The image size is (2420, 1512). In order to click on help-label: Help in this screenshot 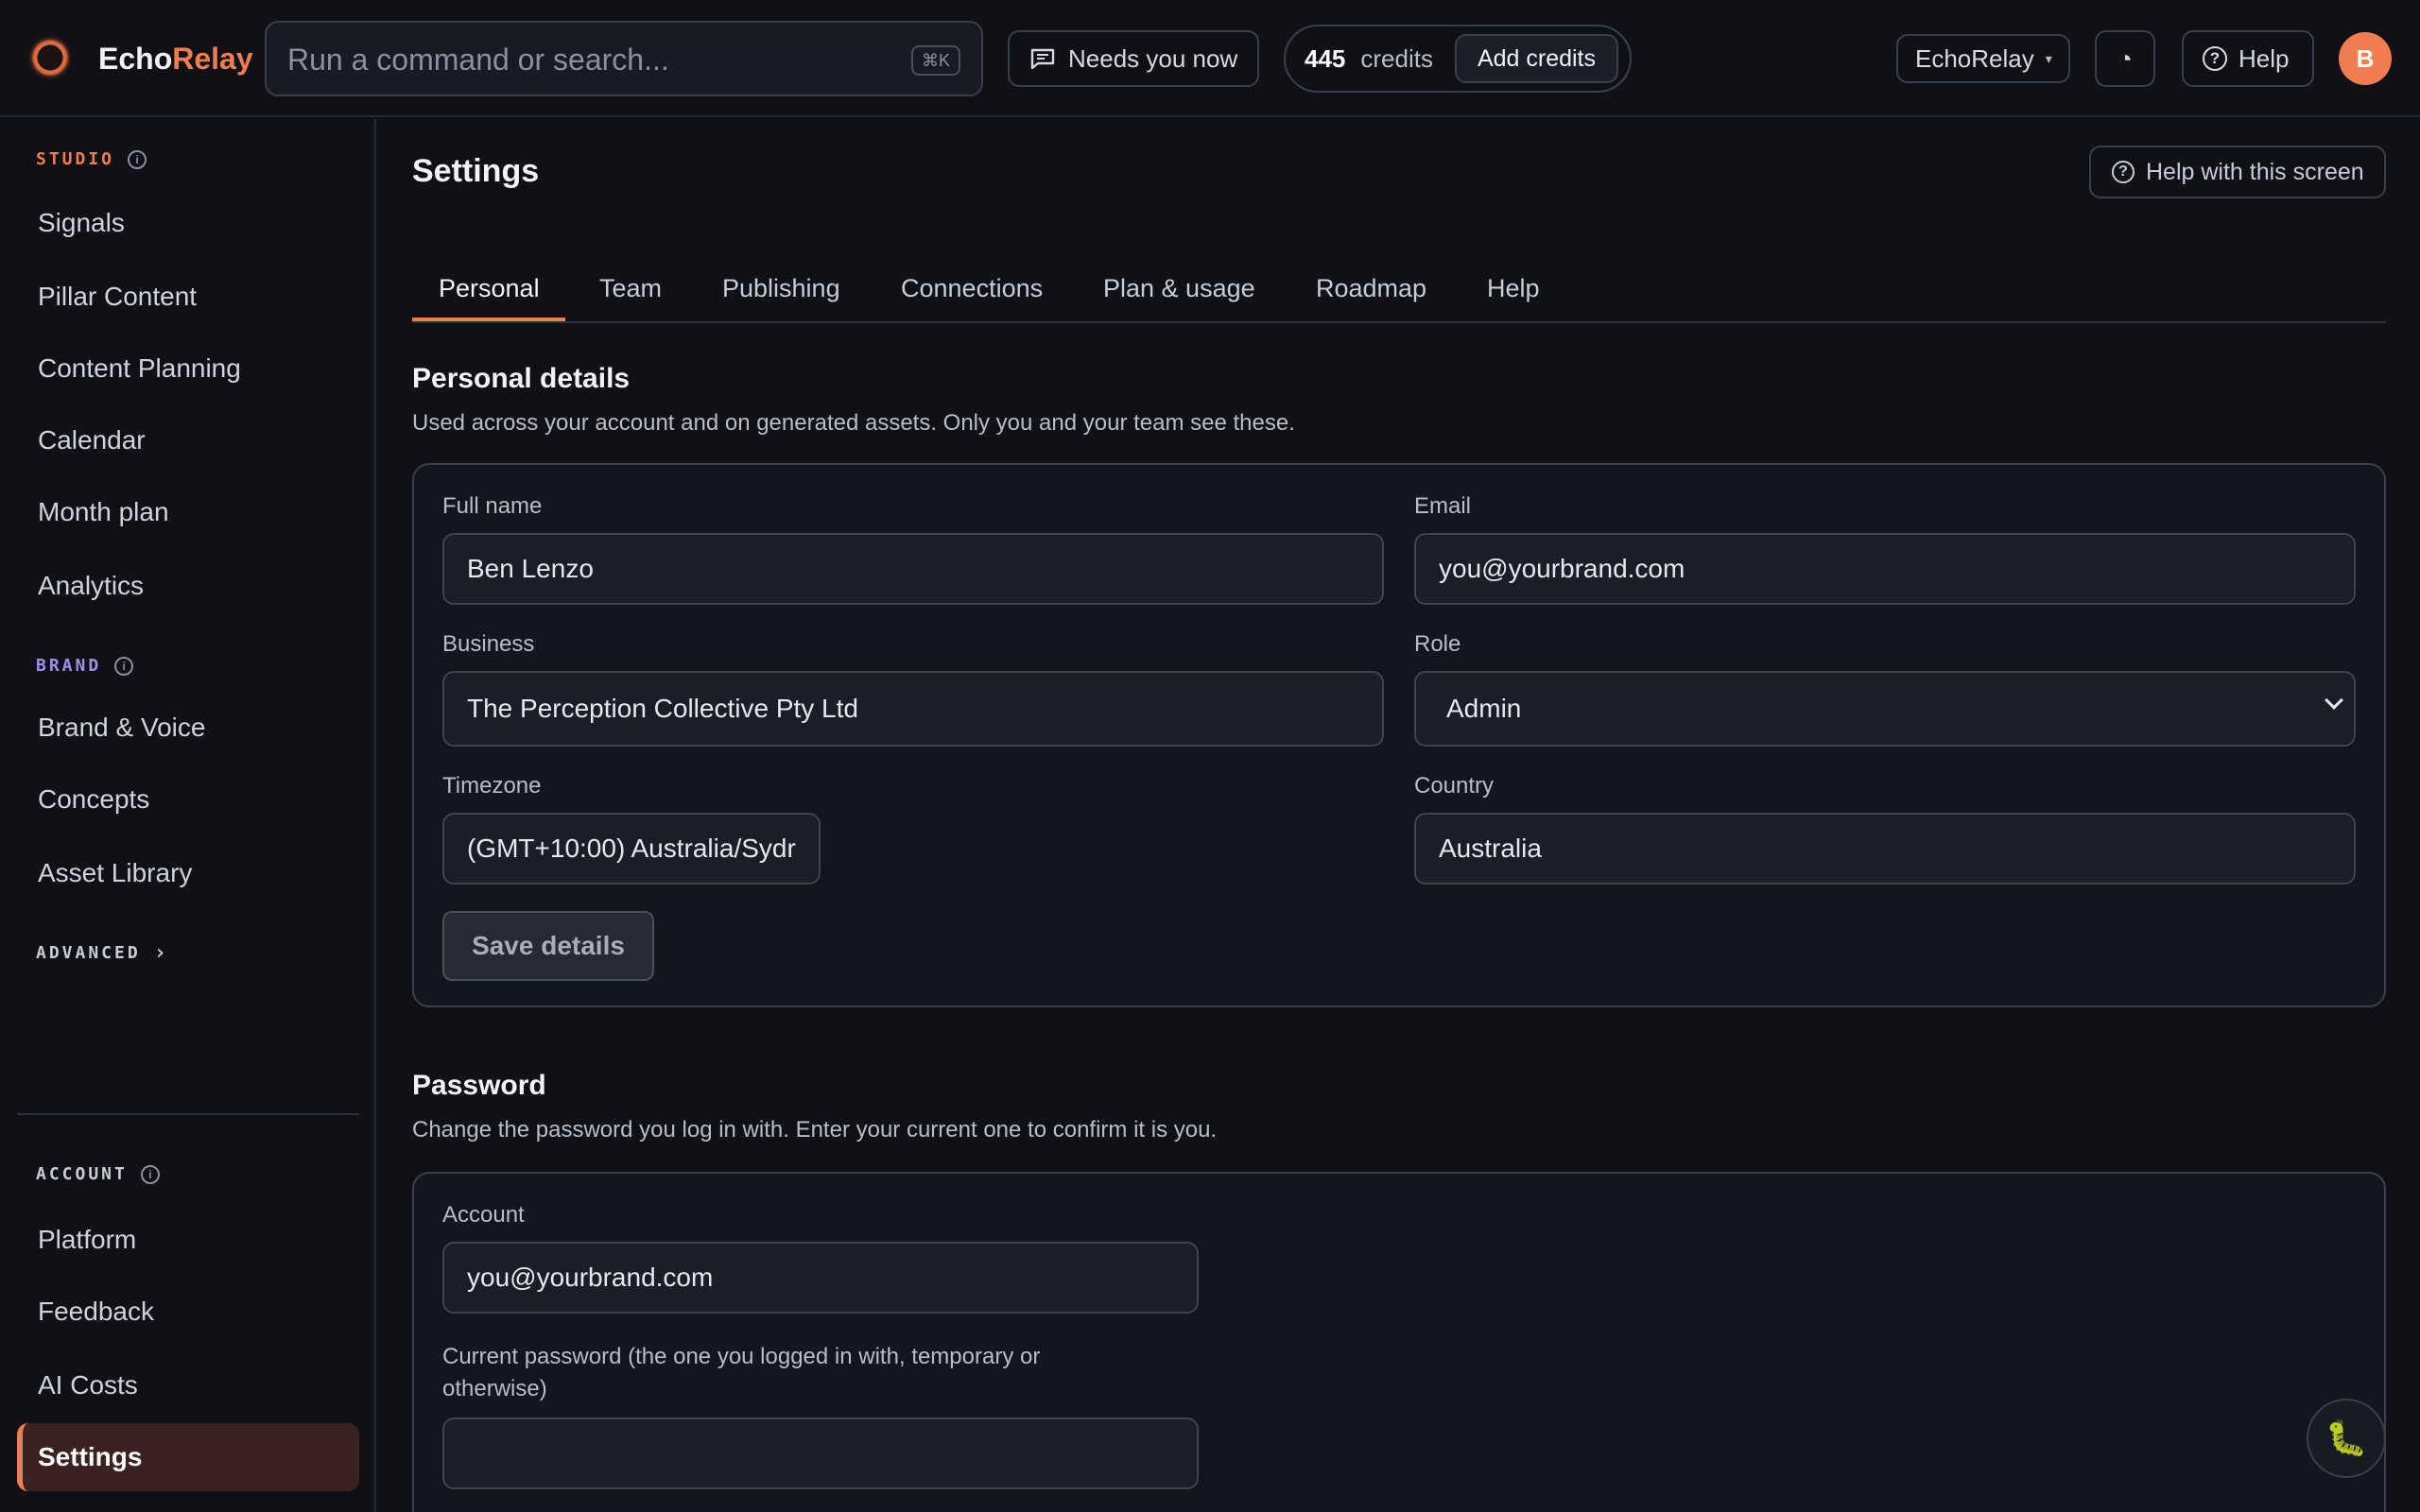, I will do `click(2264, 58)`.